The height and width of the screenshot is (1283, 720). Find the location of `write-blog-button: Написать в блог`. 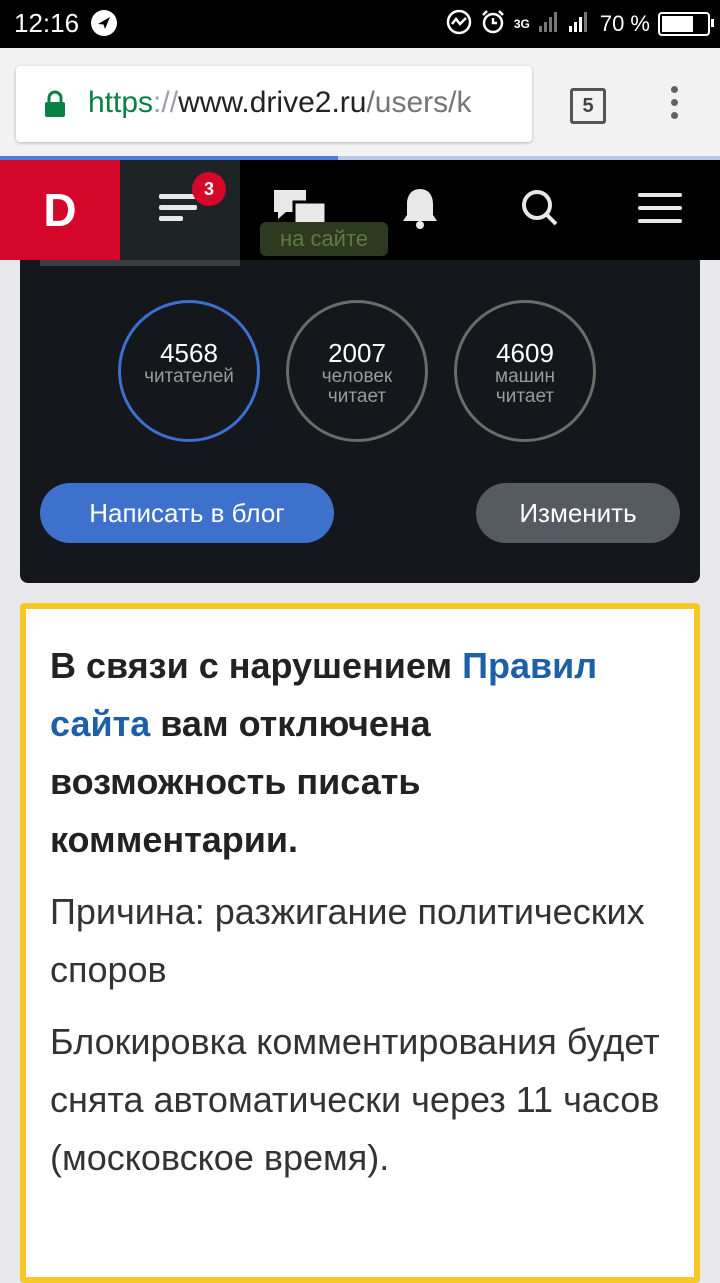

write-blog-button: Написать в блог is located at coordinates (187, 513).